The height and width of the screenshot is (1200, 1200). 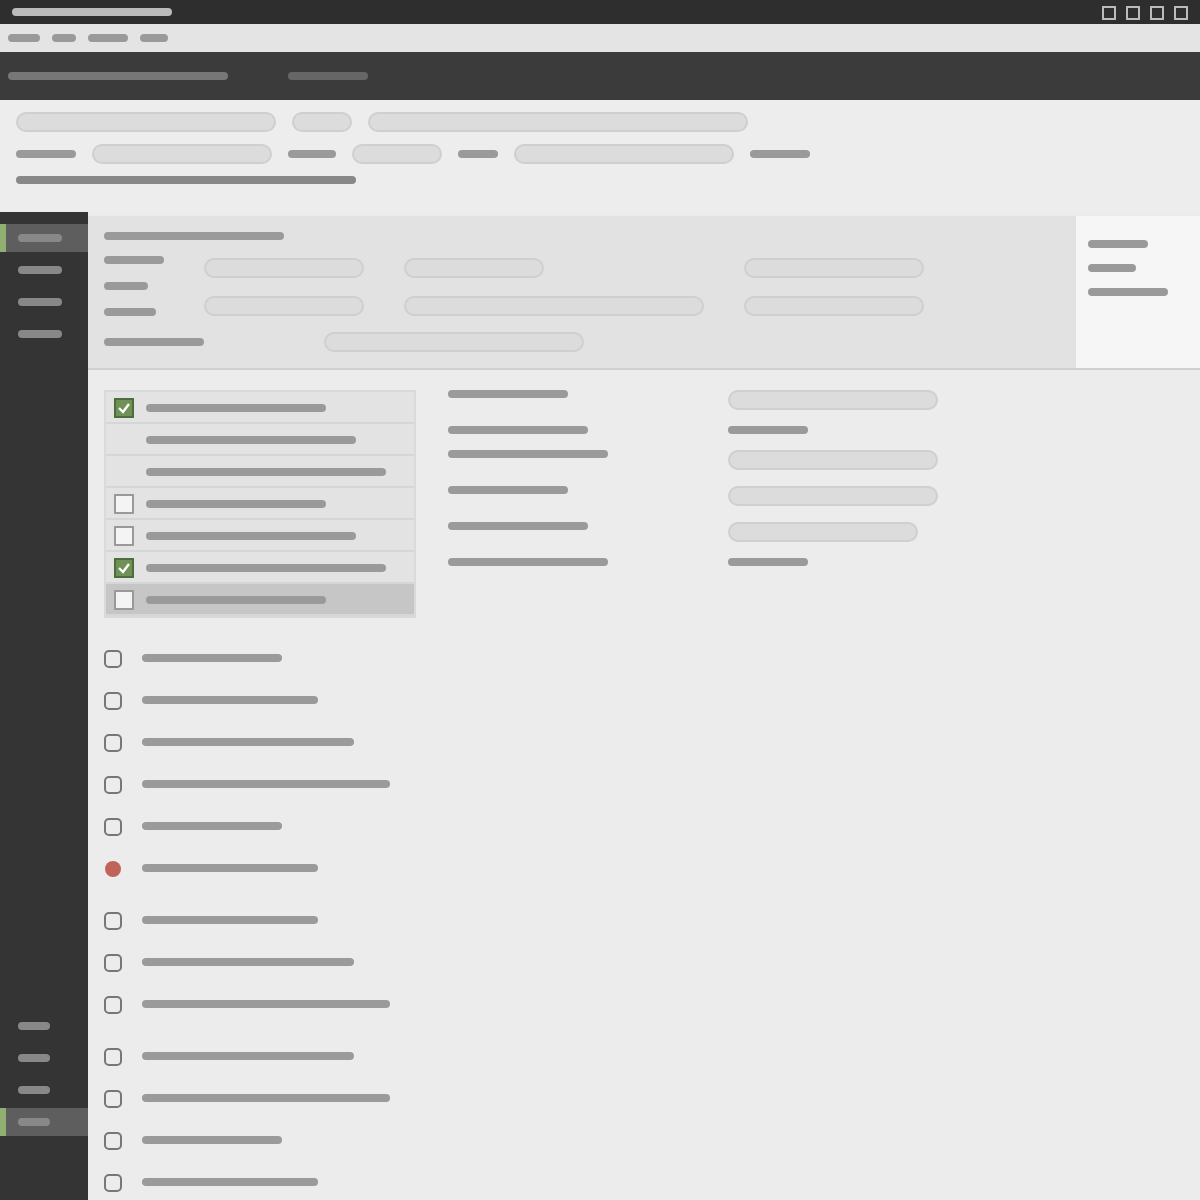 I want to click on circle-icon, so click(x=113, y=868).